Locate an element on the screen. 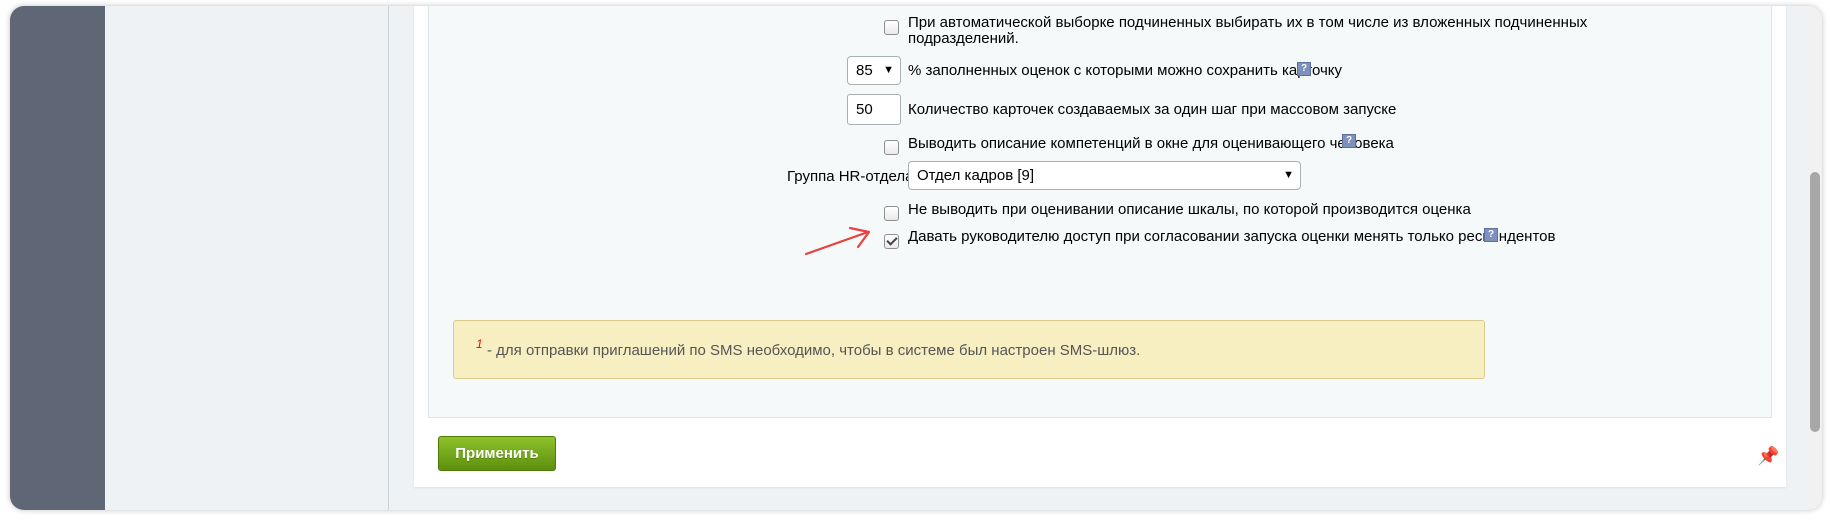 Image resolution: width=1830 pixels, height=522 pixels. auto-select-nested-checkbox is located at coordinates (891, 27).